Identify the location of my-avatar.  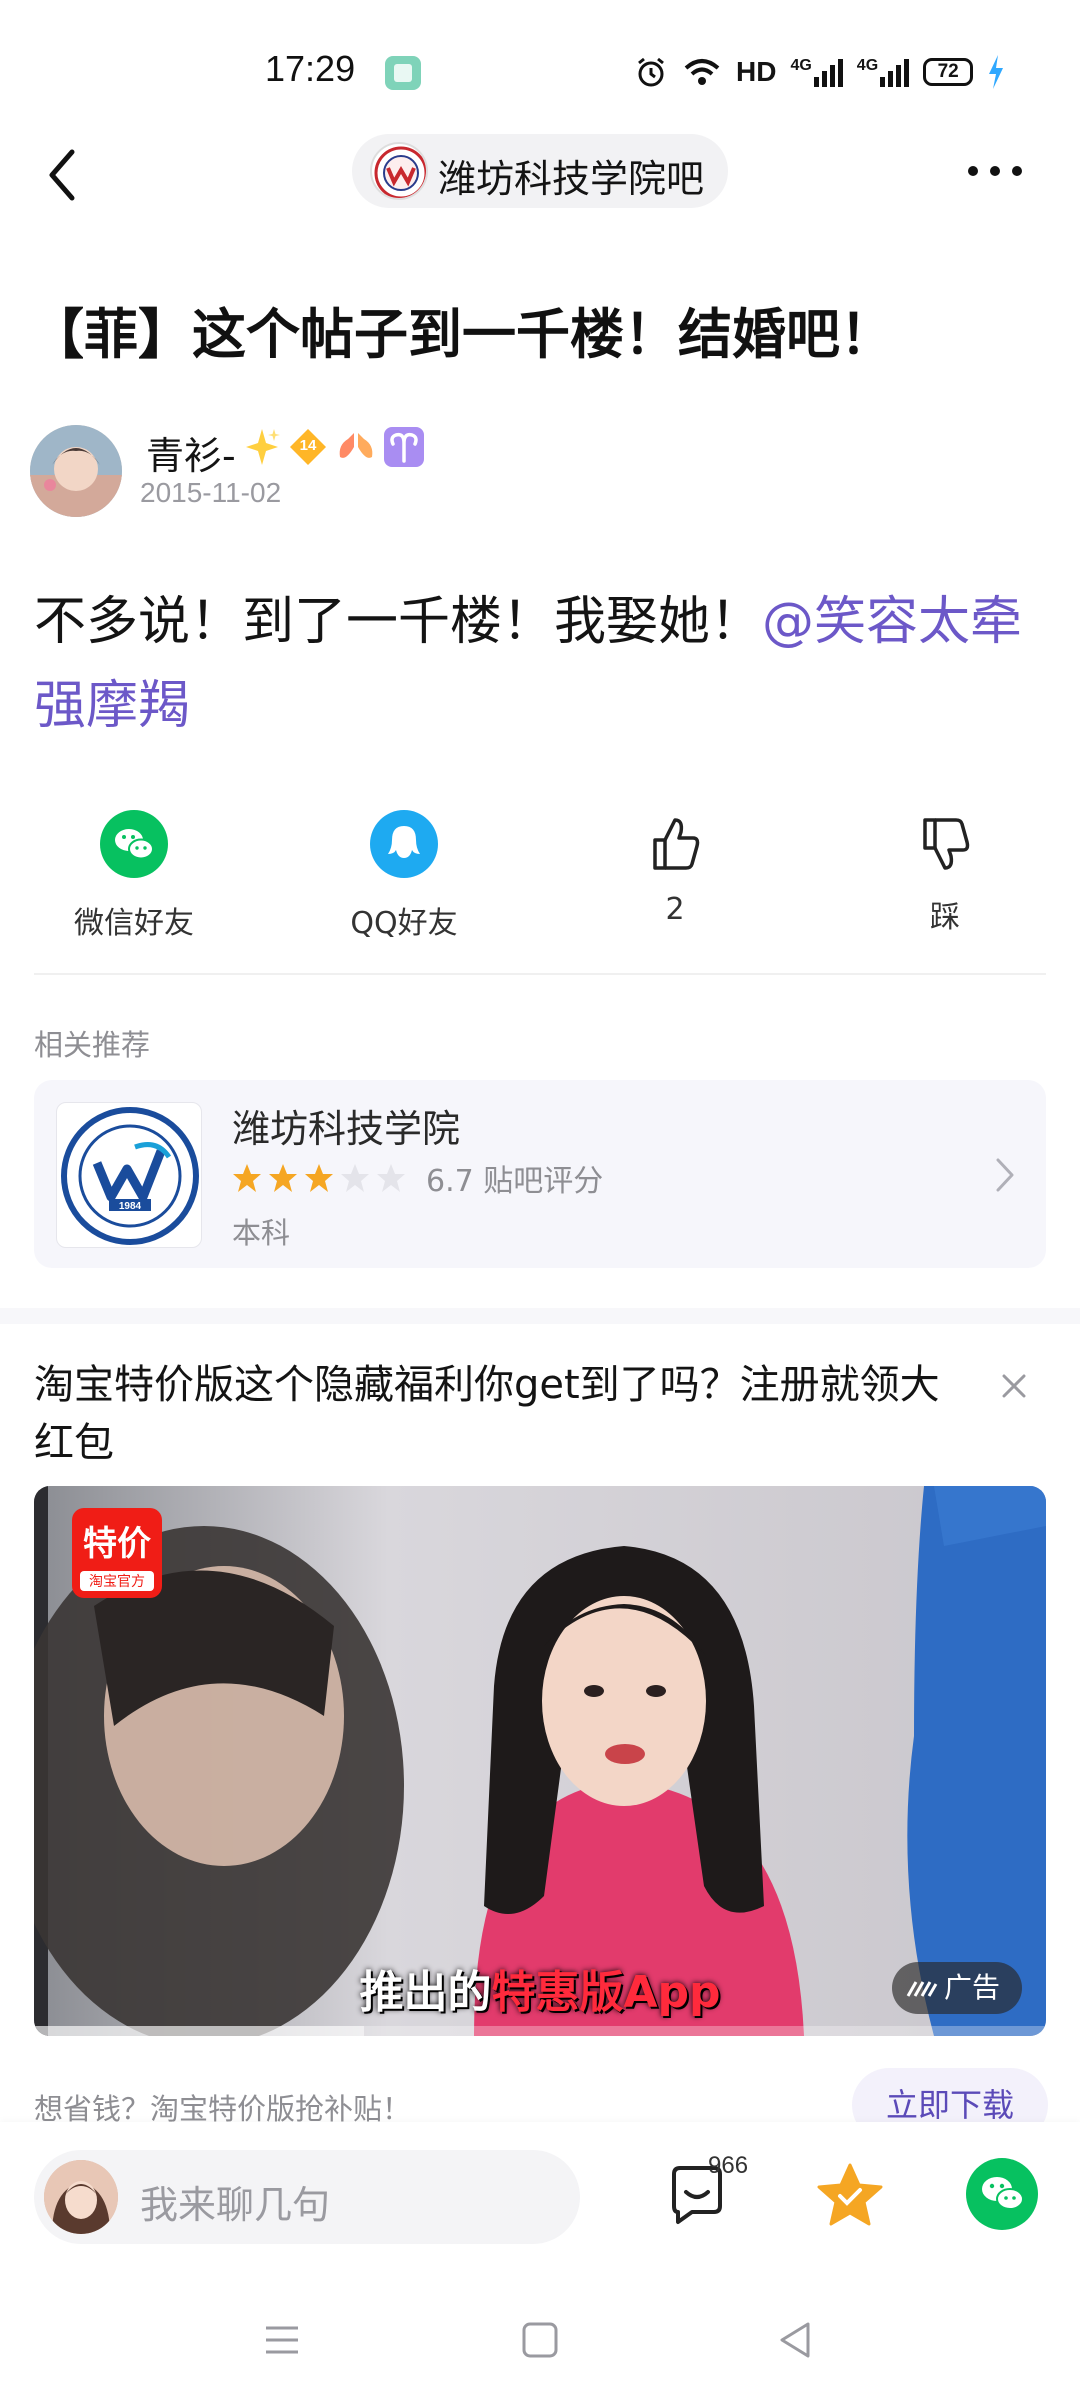
(81, 2197).